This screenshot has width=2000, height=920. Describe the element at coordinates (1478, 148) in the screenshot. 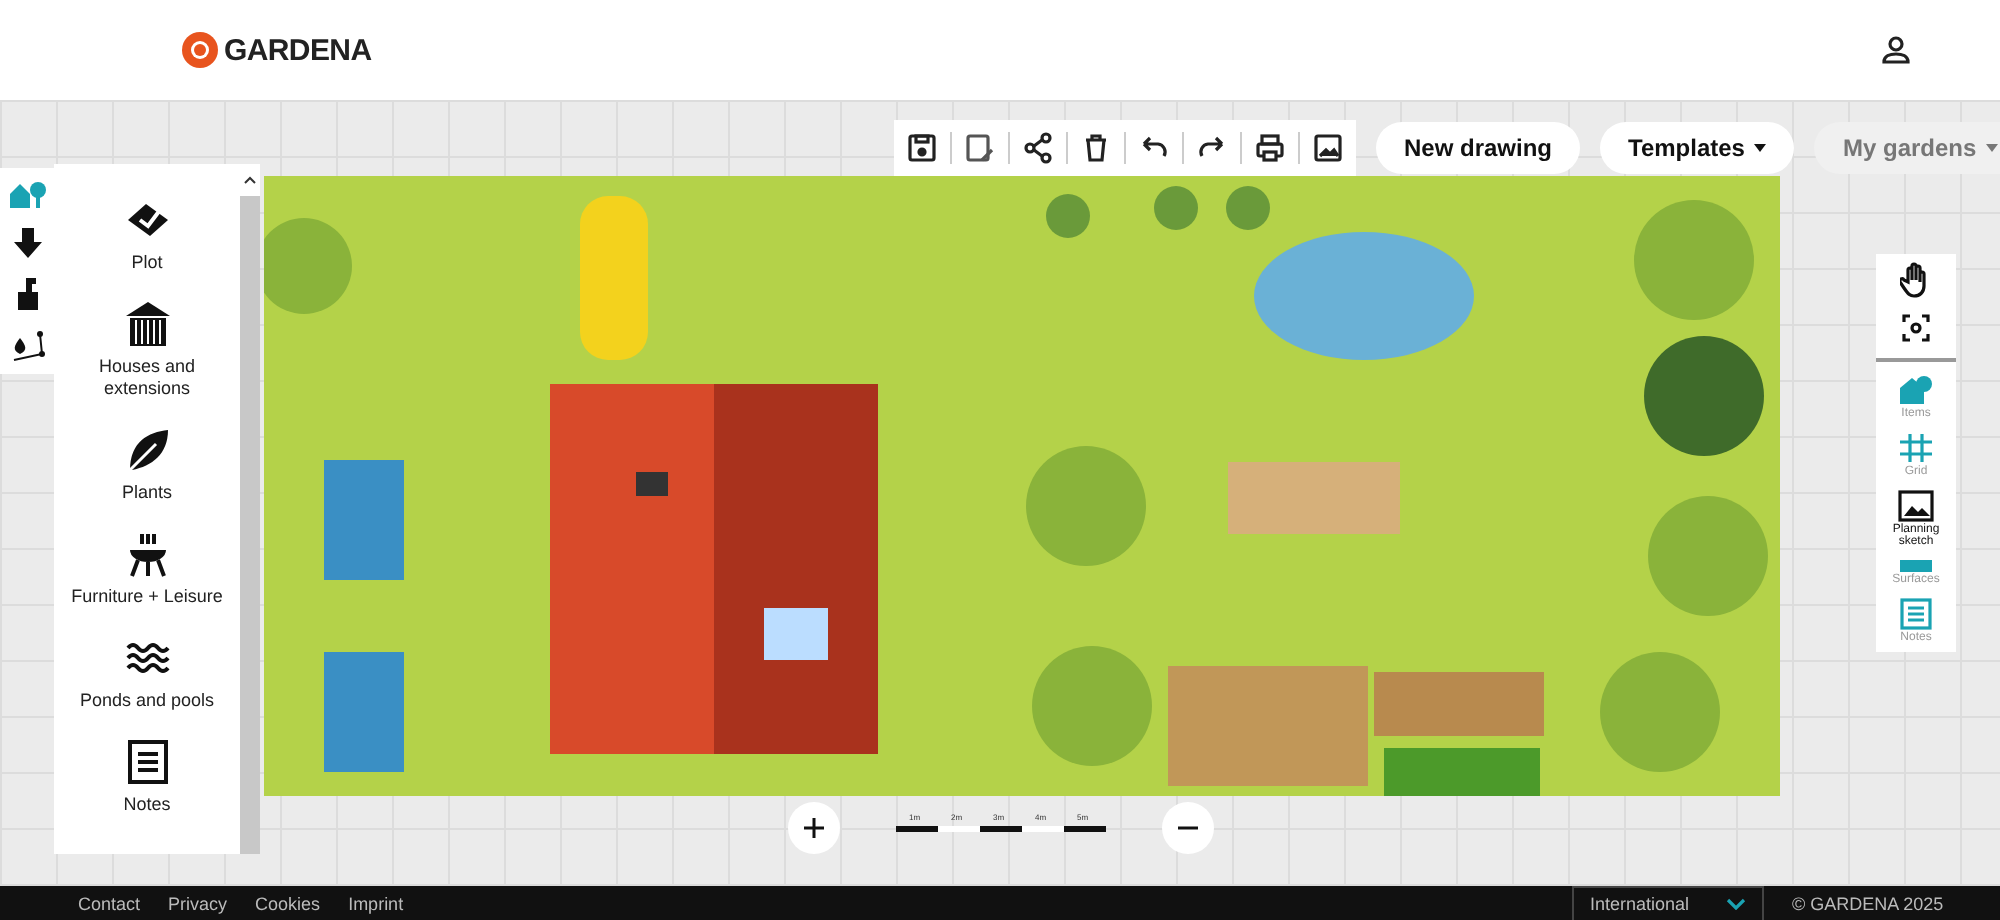

I see `new-drawing-button: New drawing` at that location.